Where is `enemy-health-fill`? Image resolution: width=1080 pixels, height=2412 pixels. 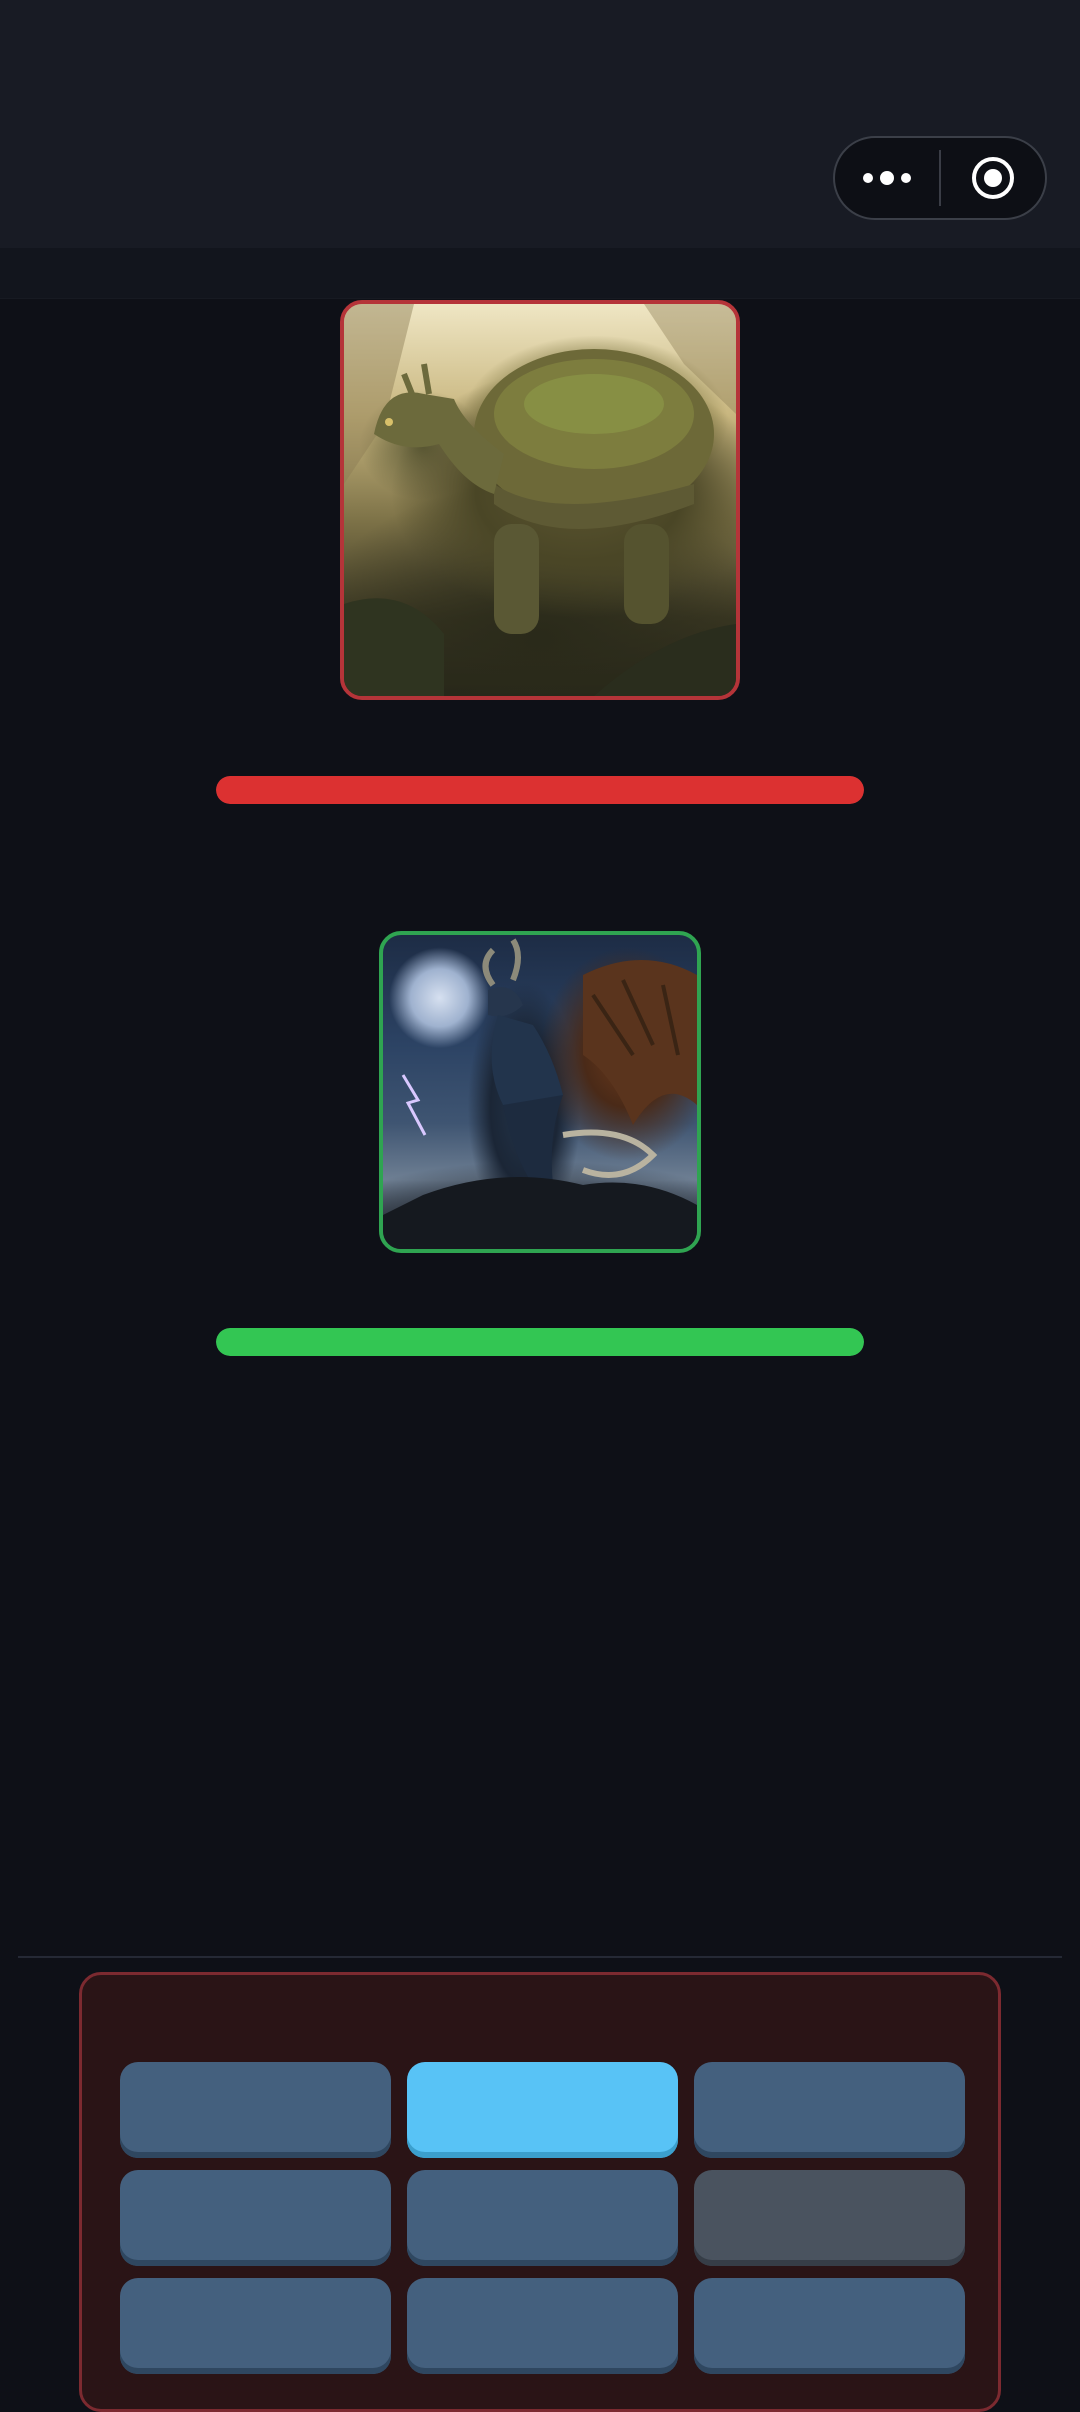 enemy-health-fill is located at coordinates (540, 790).